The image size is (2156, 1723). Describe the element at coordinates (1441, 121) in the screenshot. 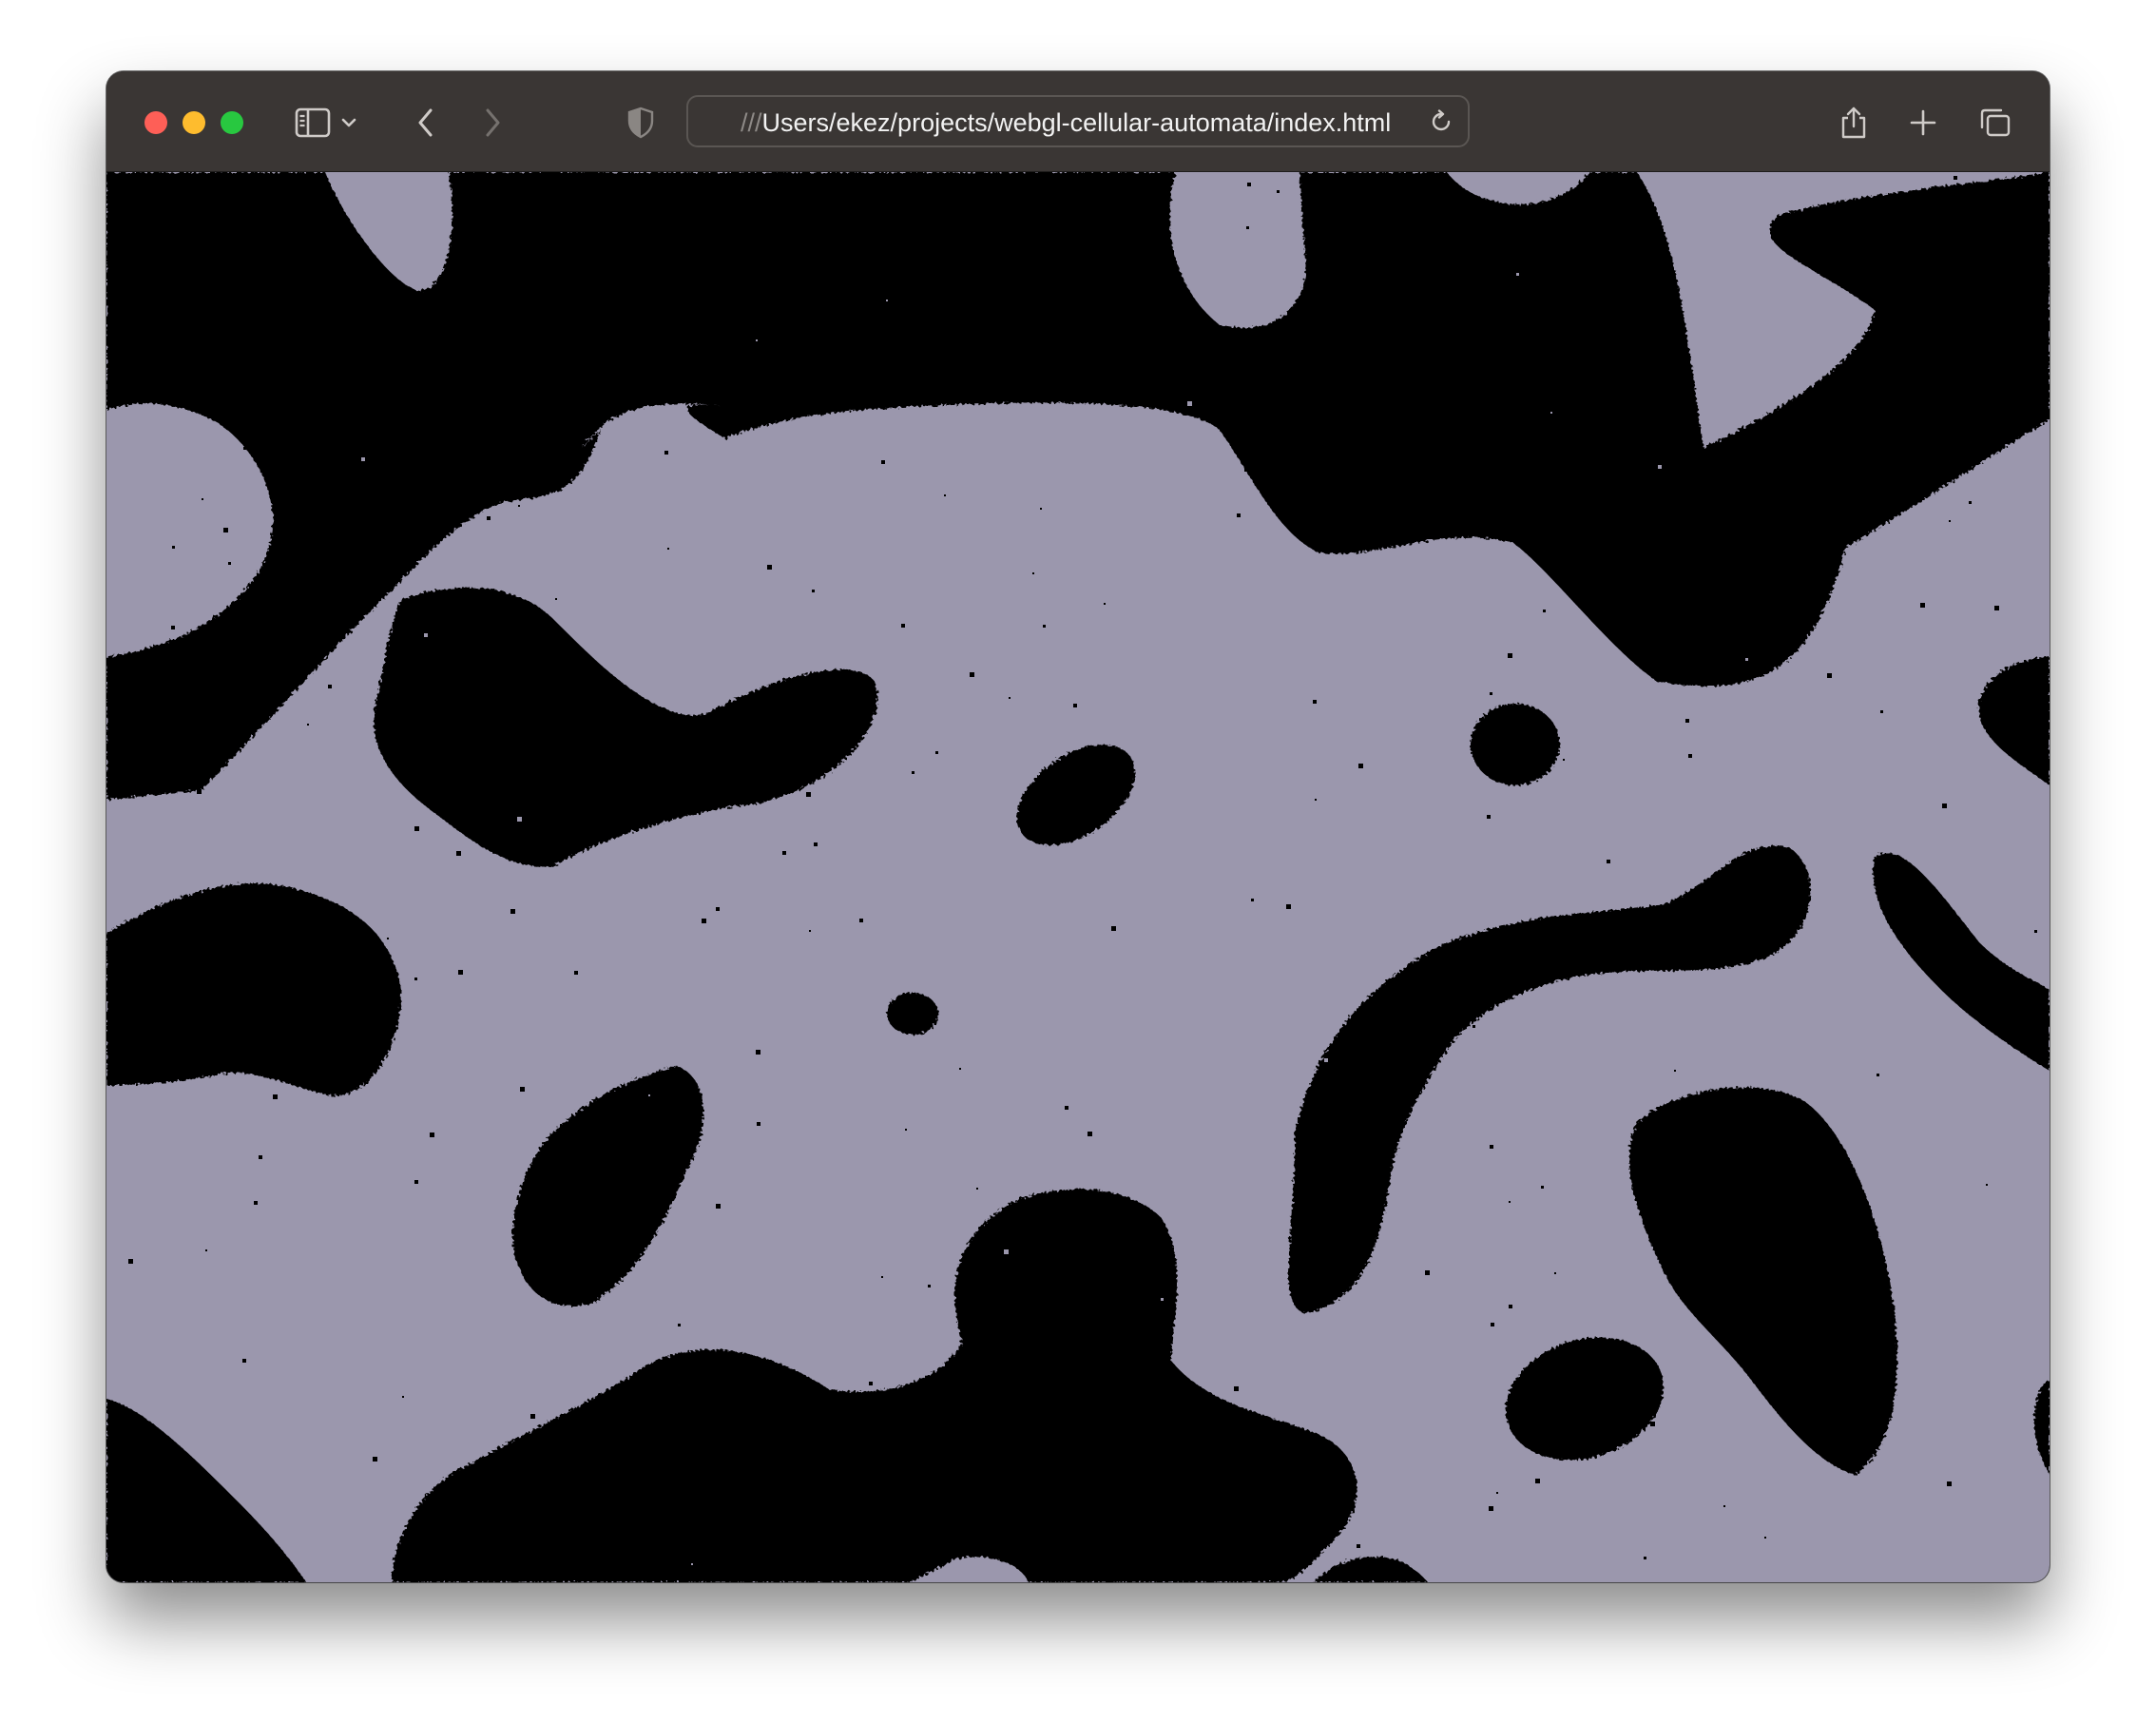

I see `reload-button` at that location.